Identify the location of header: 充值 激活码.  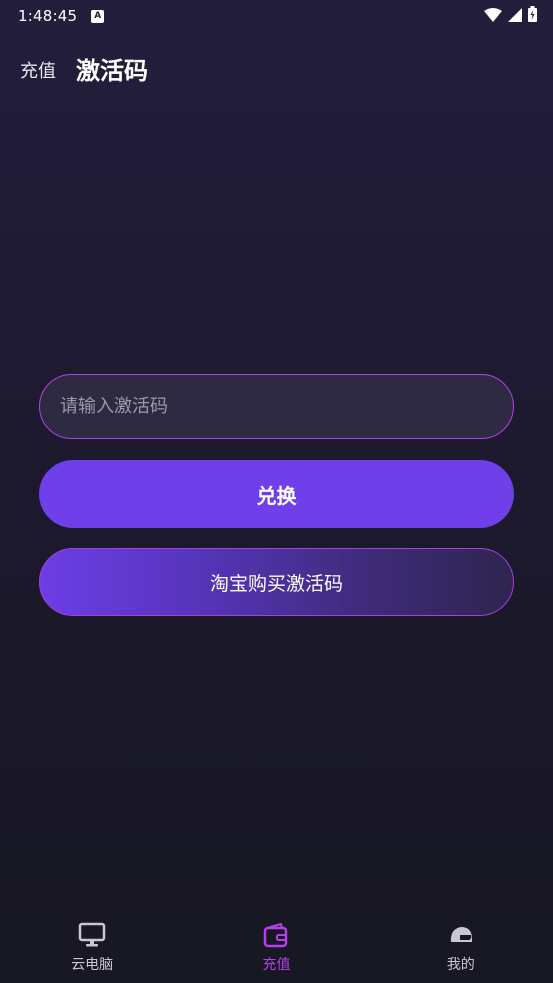
(276, 68).